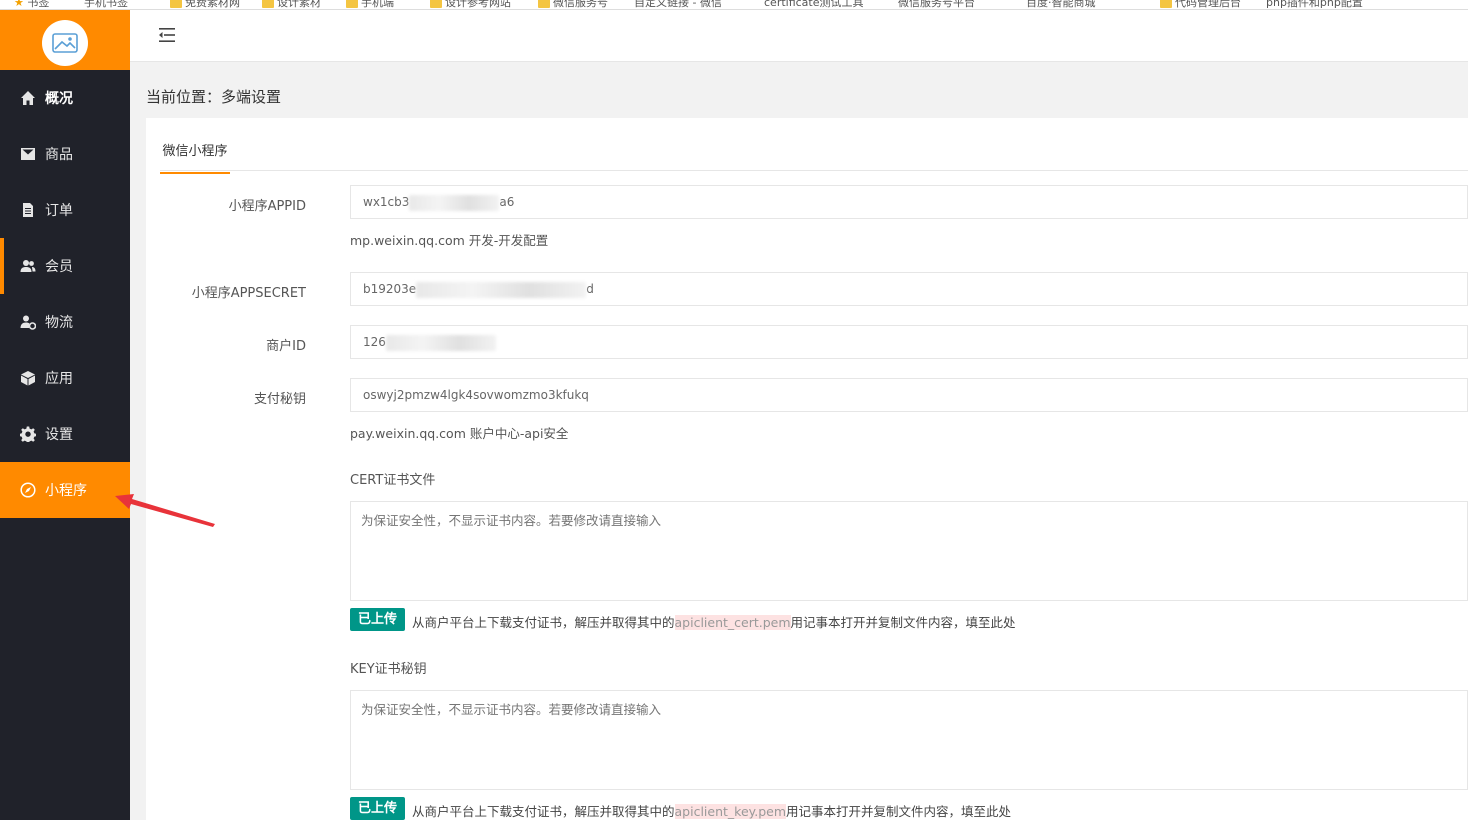 The height and width of the screenshot is (820, 1468). I want to click on sidebar-item-apps: 应用, so click(65, 378).